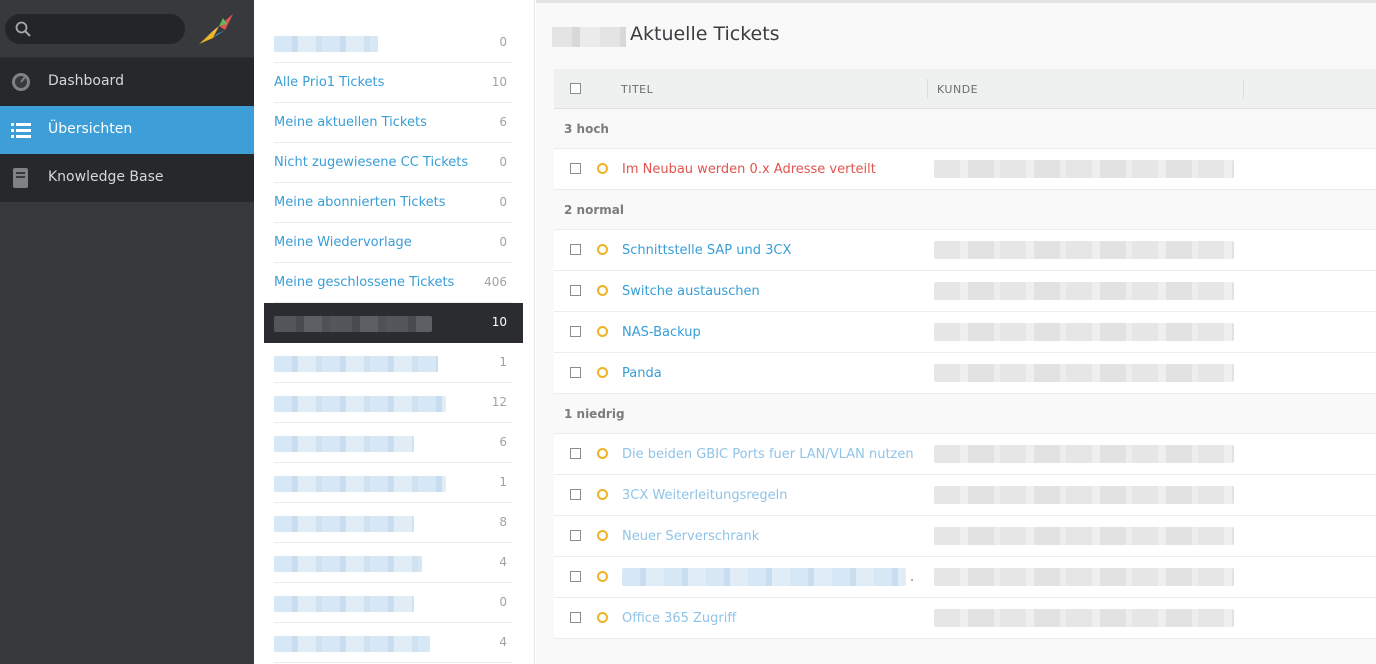  I want to click on table-row: ., so click(965, 577).